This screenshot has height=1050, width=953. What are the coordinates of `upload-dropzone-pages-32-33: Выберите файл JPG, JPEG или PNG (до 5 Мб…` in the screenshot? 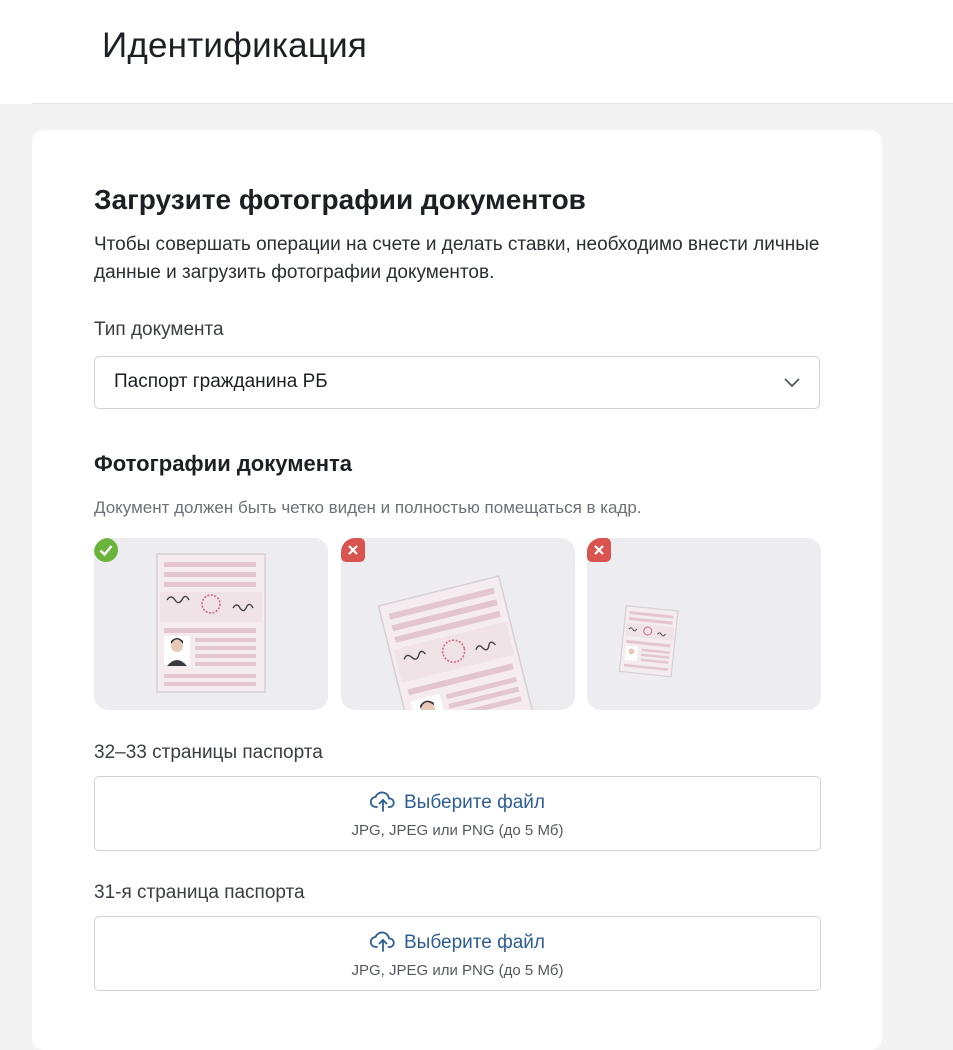 It's located at (457, 813).